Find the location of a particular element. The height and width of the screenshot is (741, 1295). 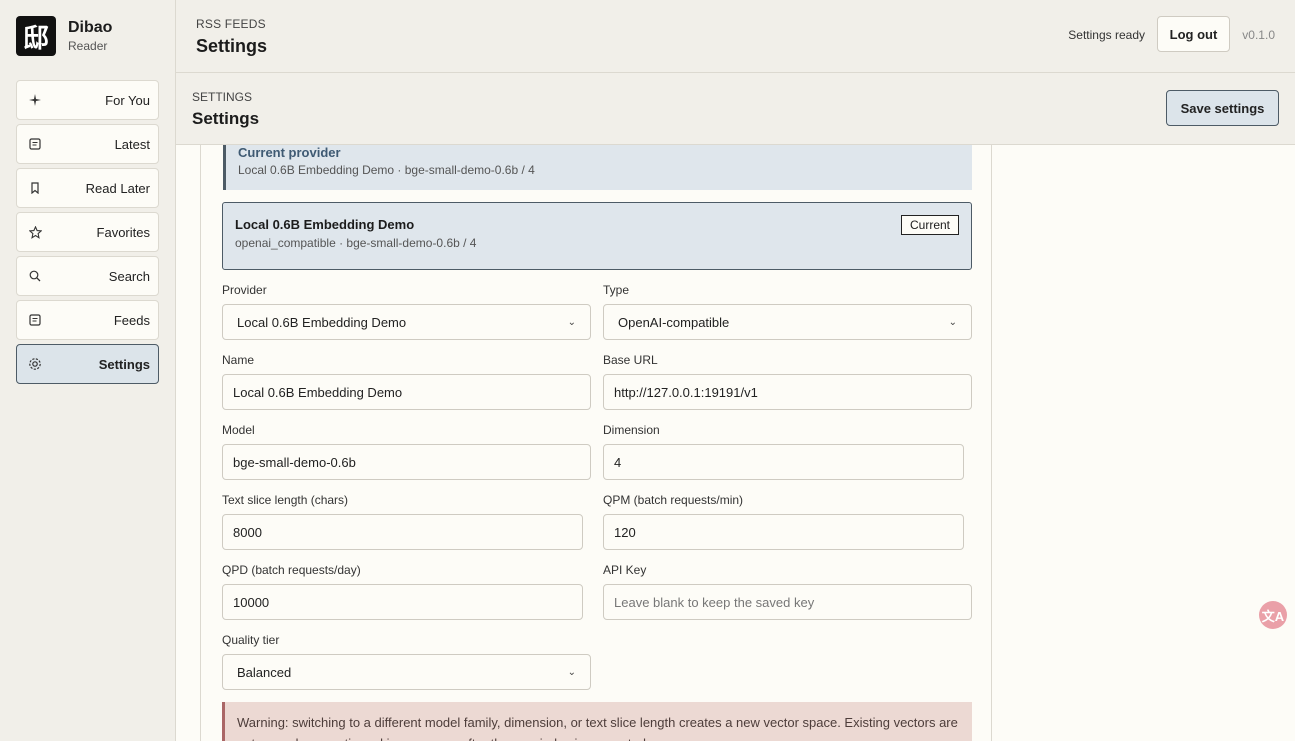

sidebar-item-search: Search is located at coordinates (87, 276).